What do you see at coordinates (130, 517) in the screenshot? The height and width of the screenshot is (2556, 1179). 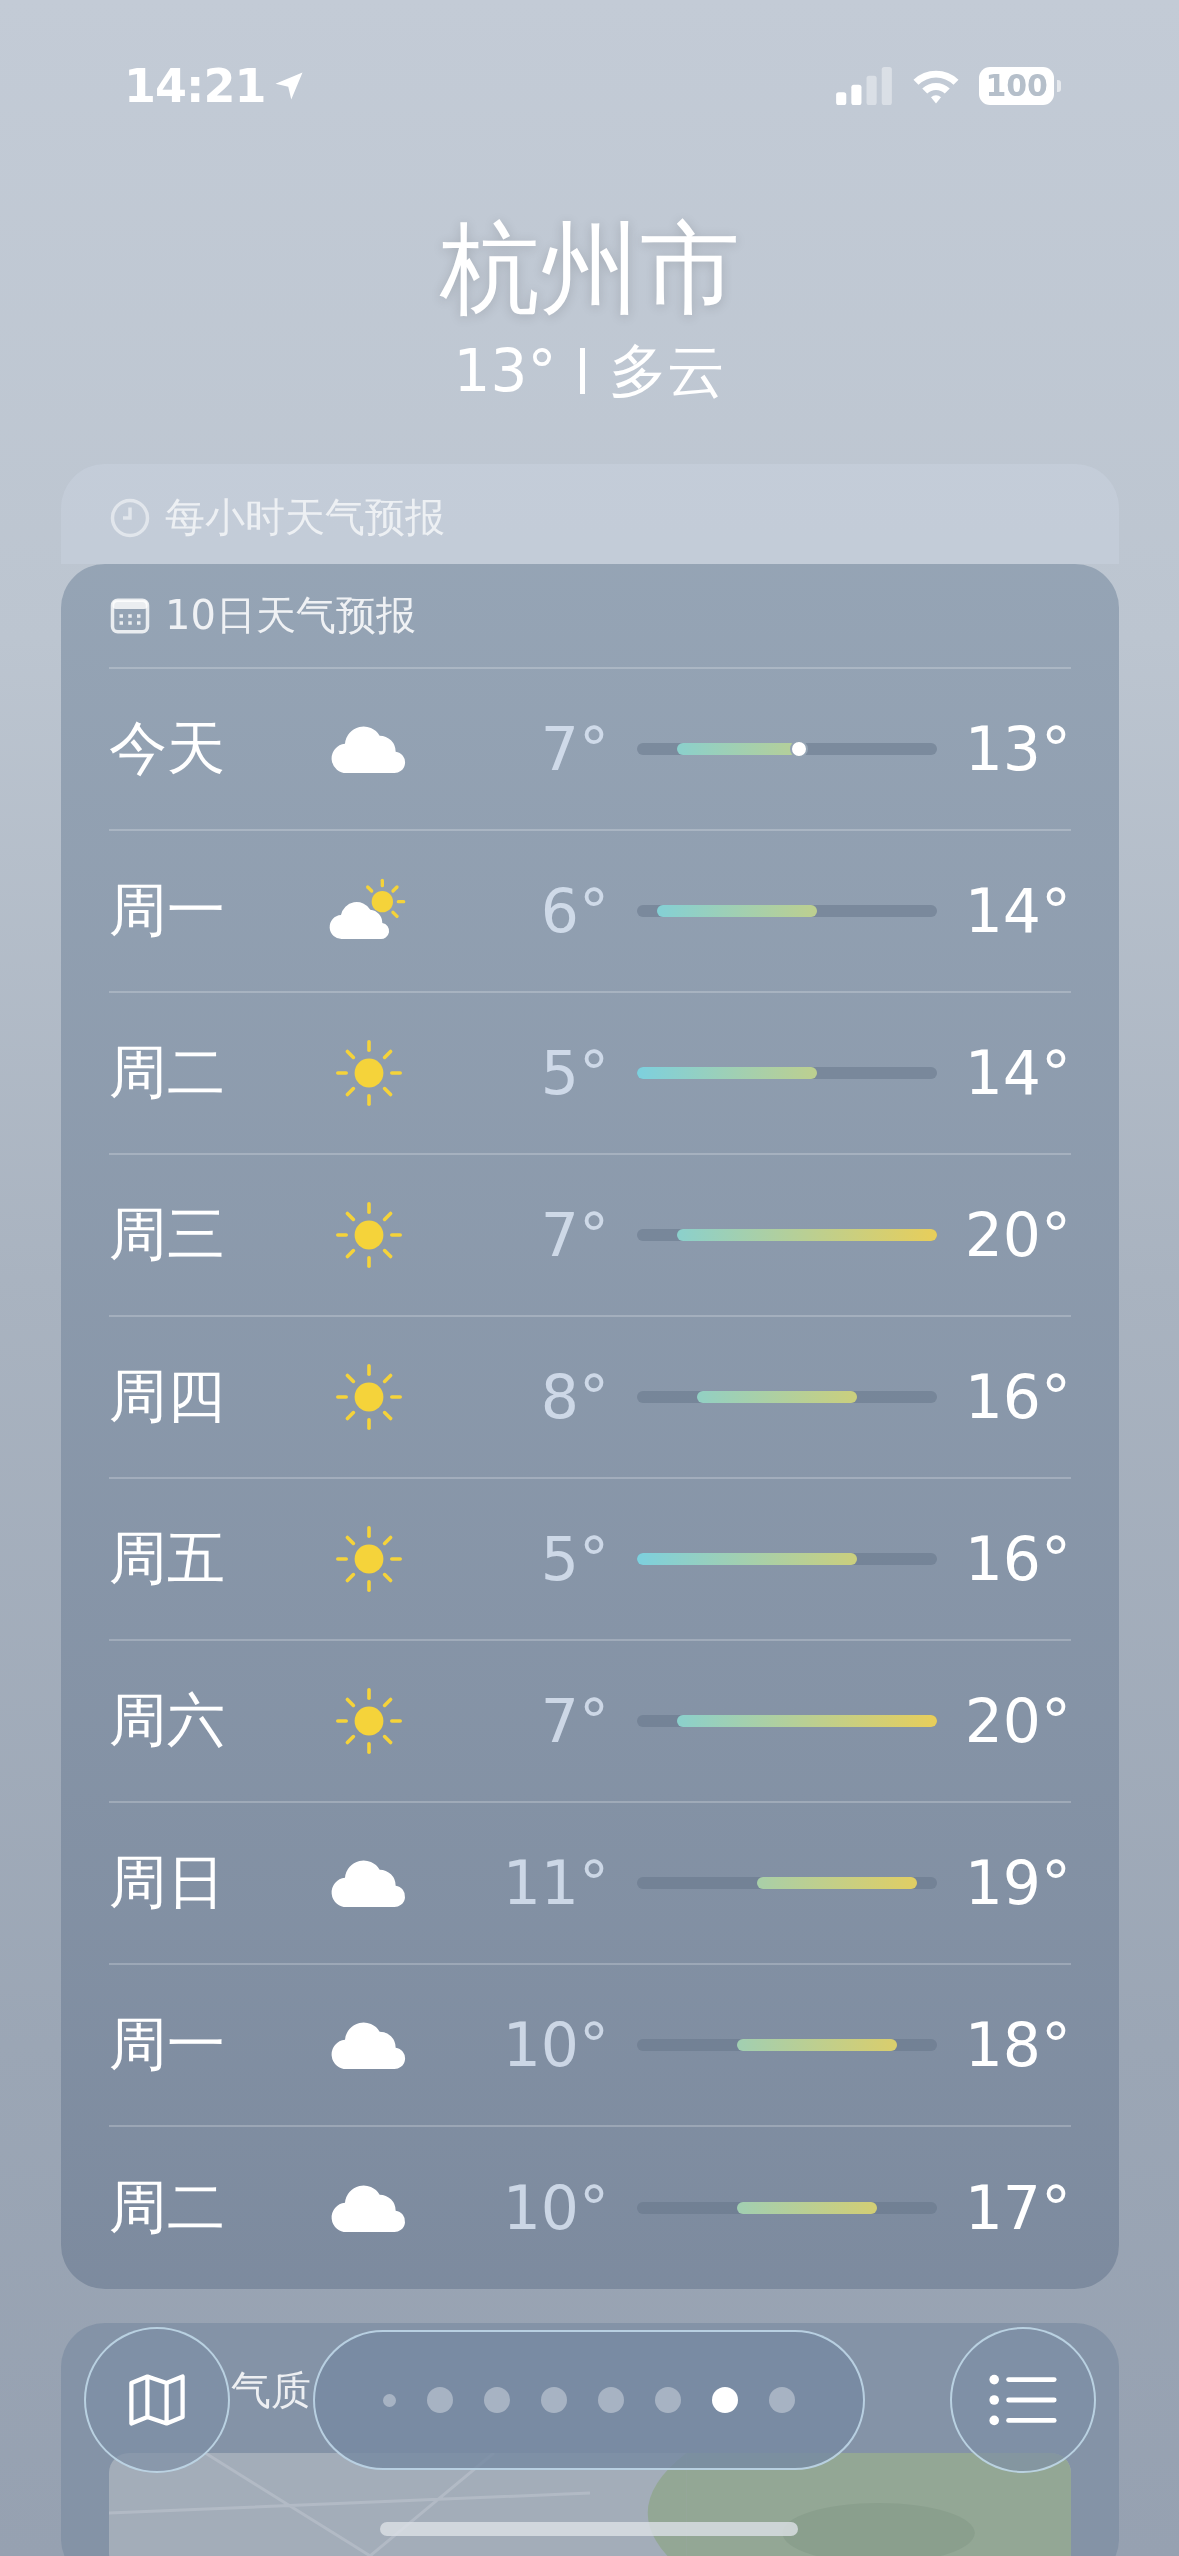 I see `clock-icon` at bounding box center [130, 517].